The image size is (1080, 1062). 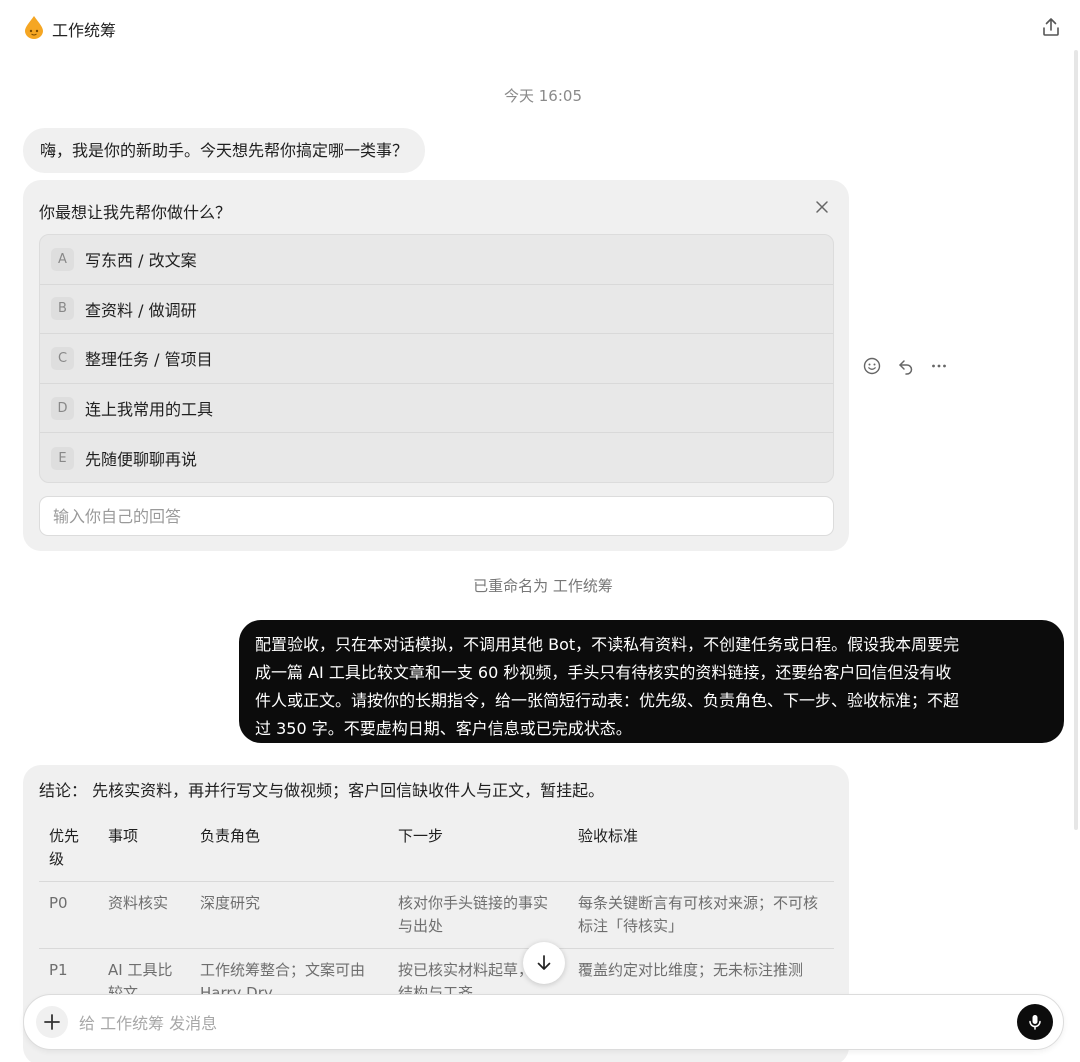 I want to click on custom-answer-input, so click(x=436, y=516).